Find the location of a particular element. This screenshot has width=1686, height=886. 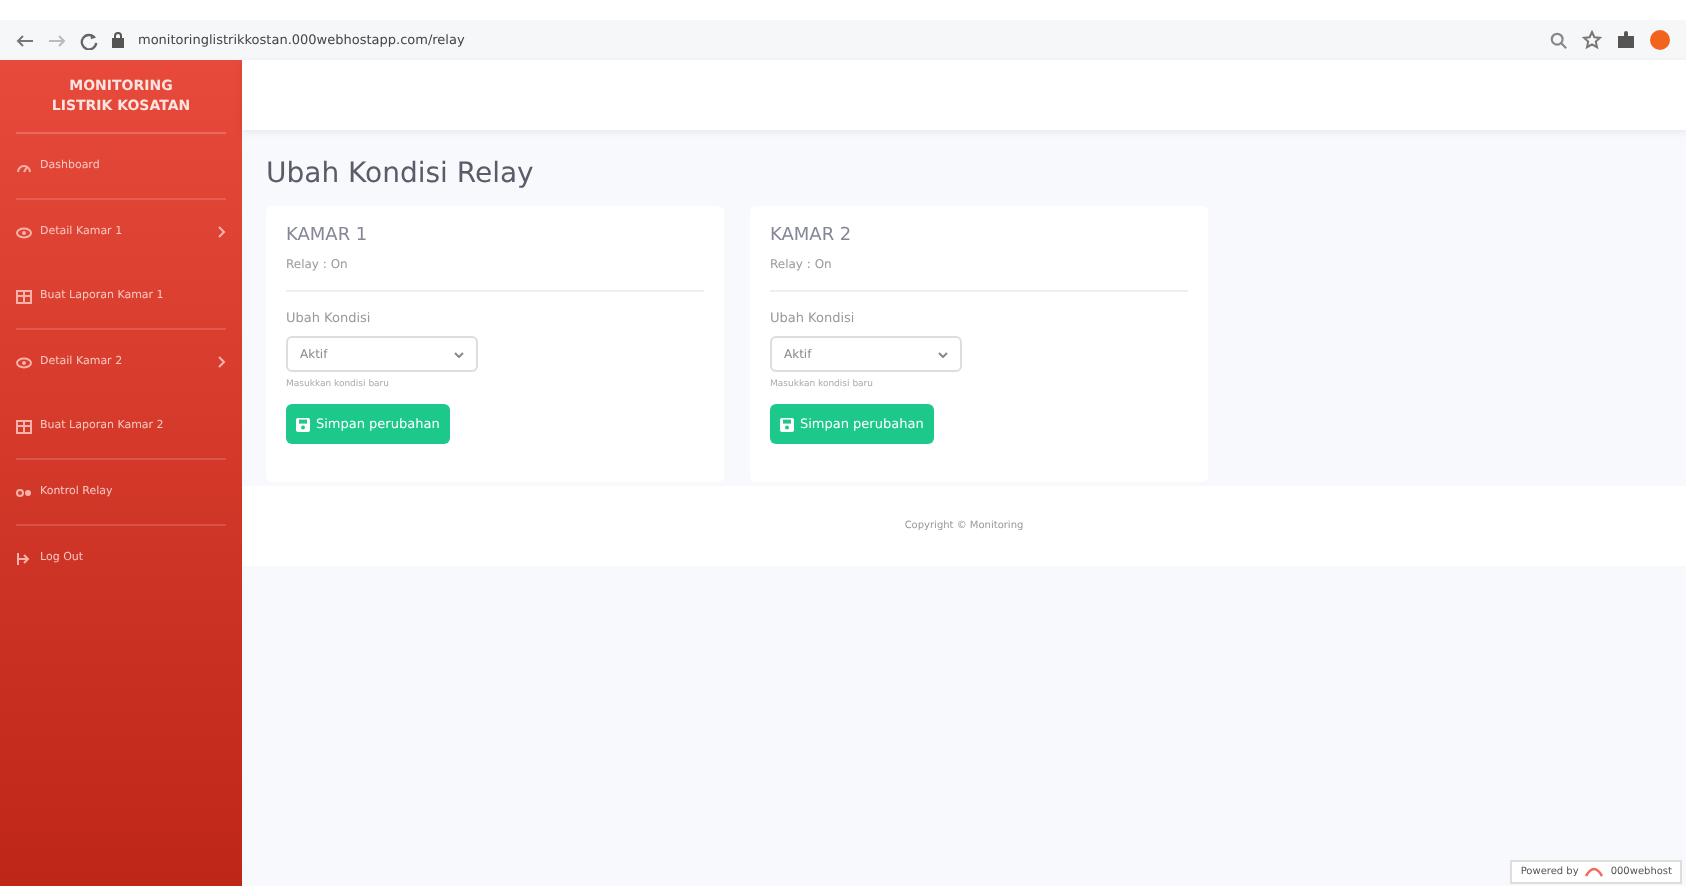

star-icon is located at coordinates (1592, 40).